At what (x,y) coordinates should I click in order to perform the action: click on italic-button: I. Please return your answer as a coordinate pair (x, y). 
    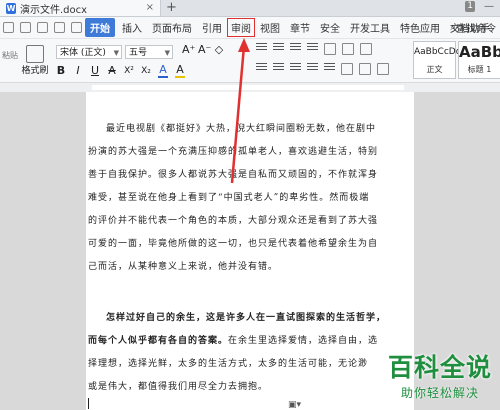
    Looking at the image, I should click on (78, 70).